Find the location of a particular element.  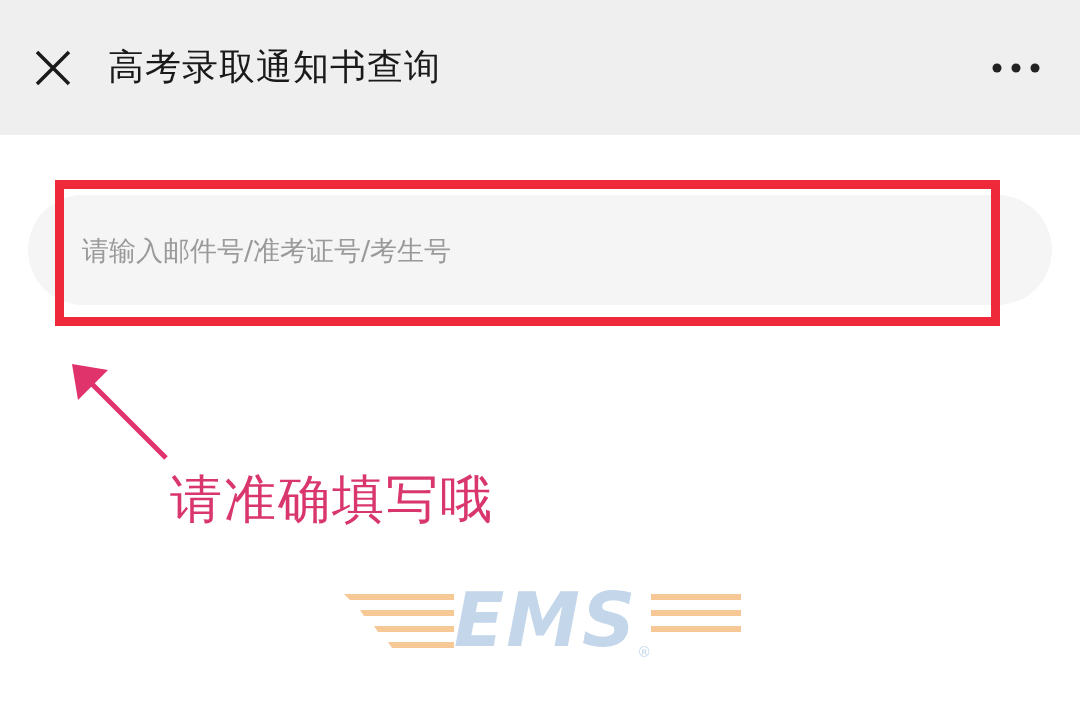

more-icon is located at coordinates (1016, 67).